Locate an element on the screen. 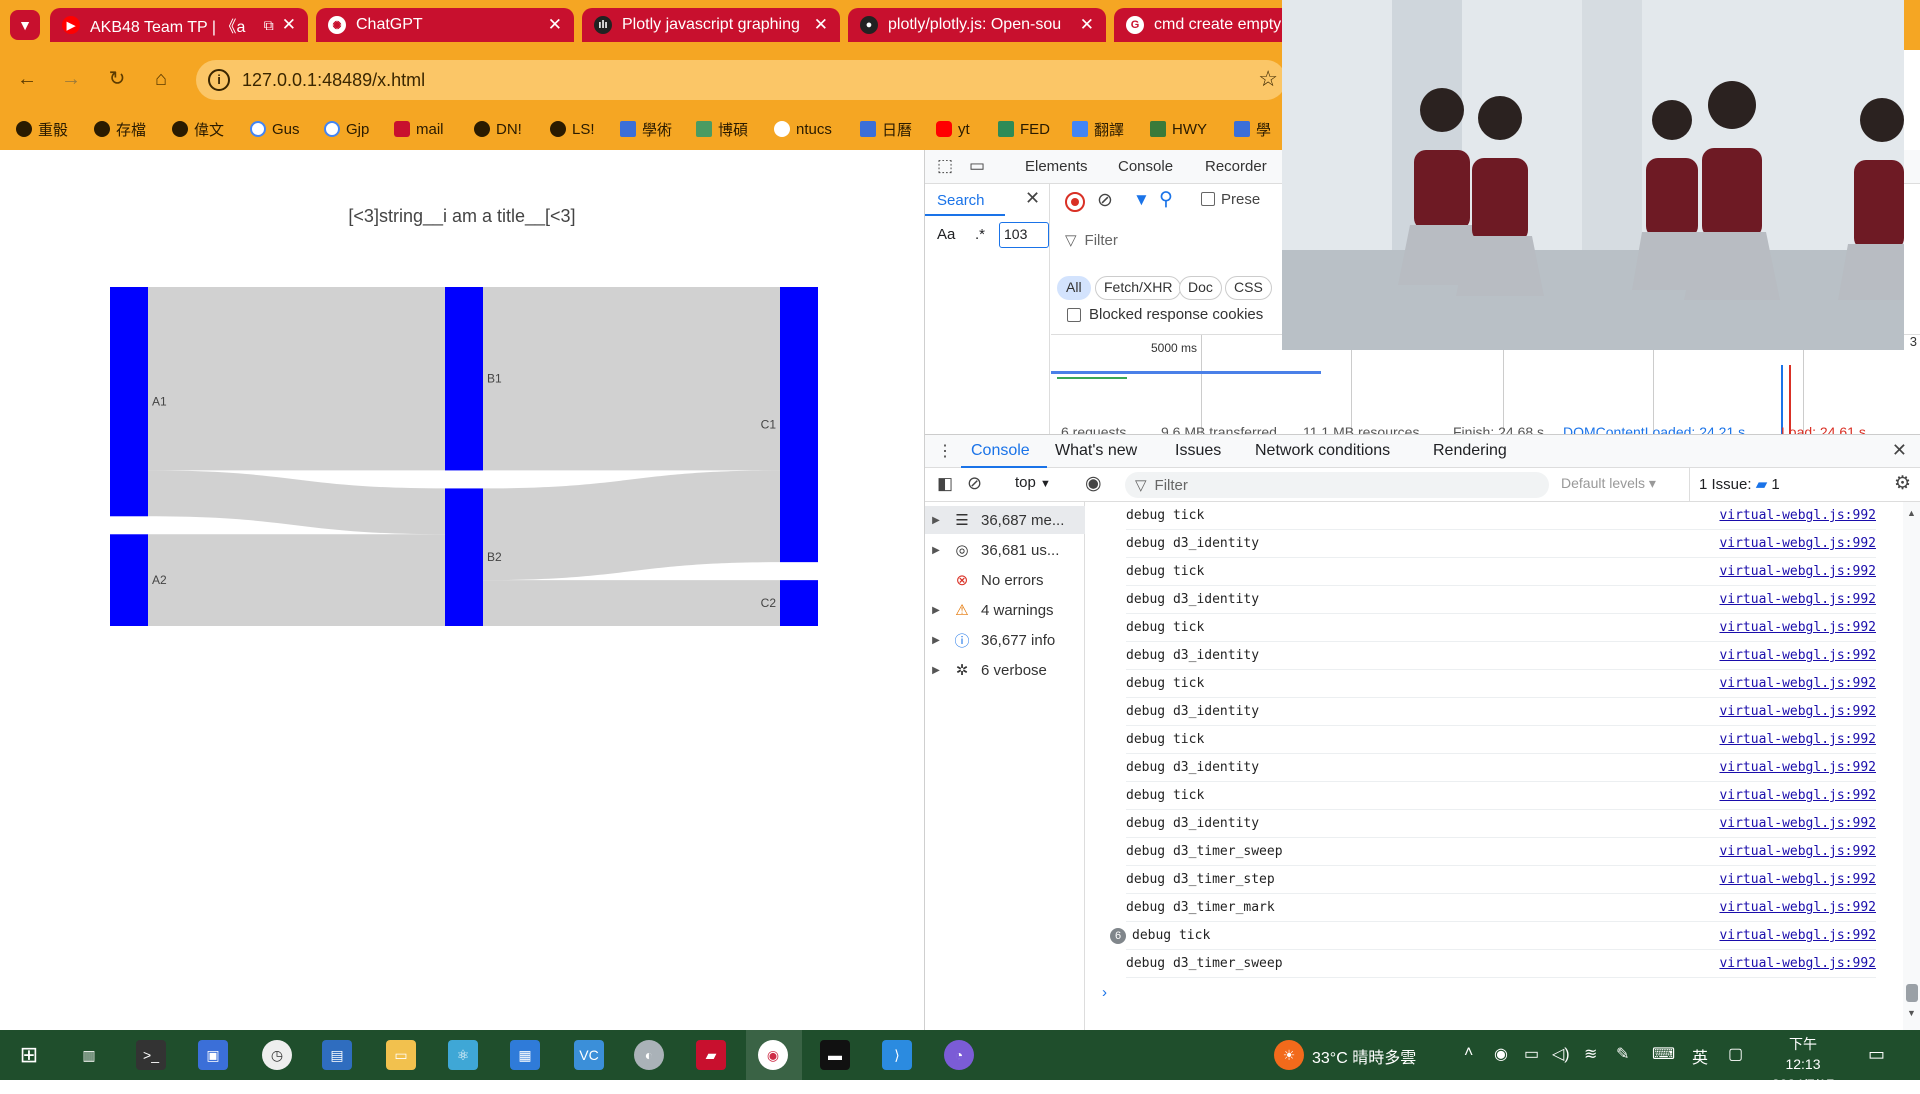  chip-css: CSS is located at coordinates (1248, 288).